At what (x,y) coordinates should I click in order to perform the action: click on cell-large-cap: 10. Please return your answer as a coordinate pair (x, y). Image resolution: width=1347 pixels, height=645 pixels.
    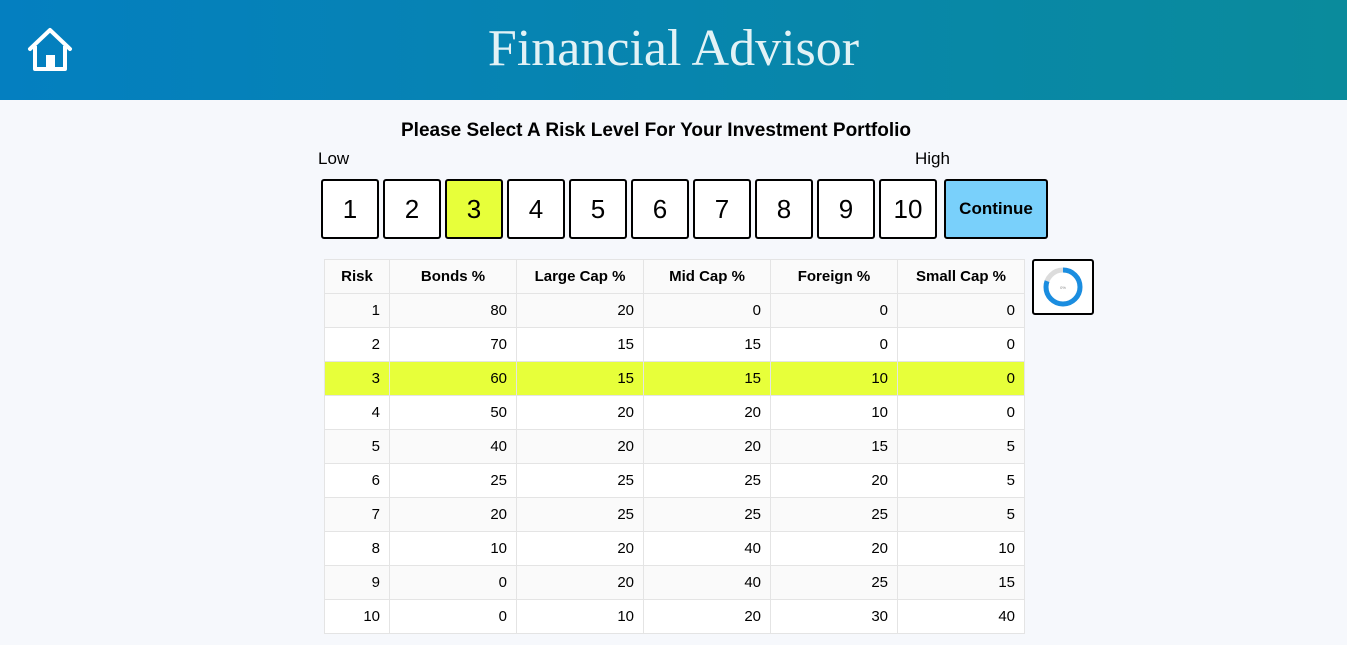
    Looking at the image, I should click on (580, 616).